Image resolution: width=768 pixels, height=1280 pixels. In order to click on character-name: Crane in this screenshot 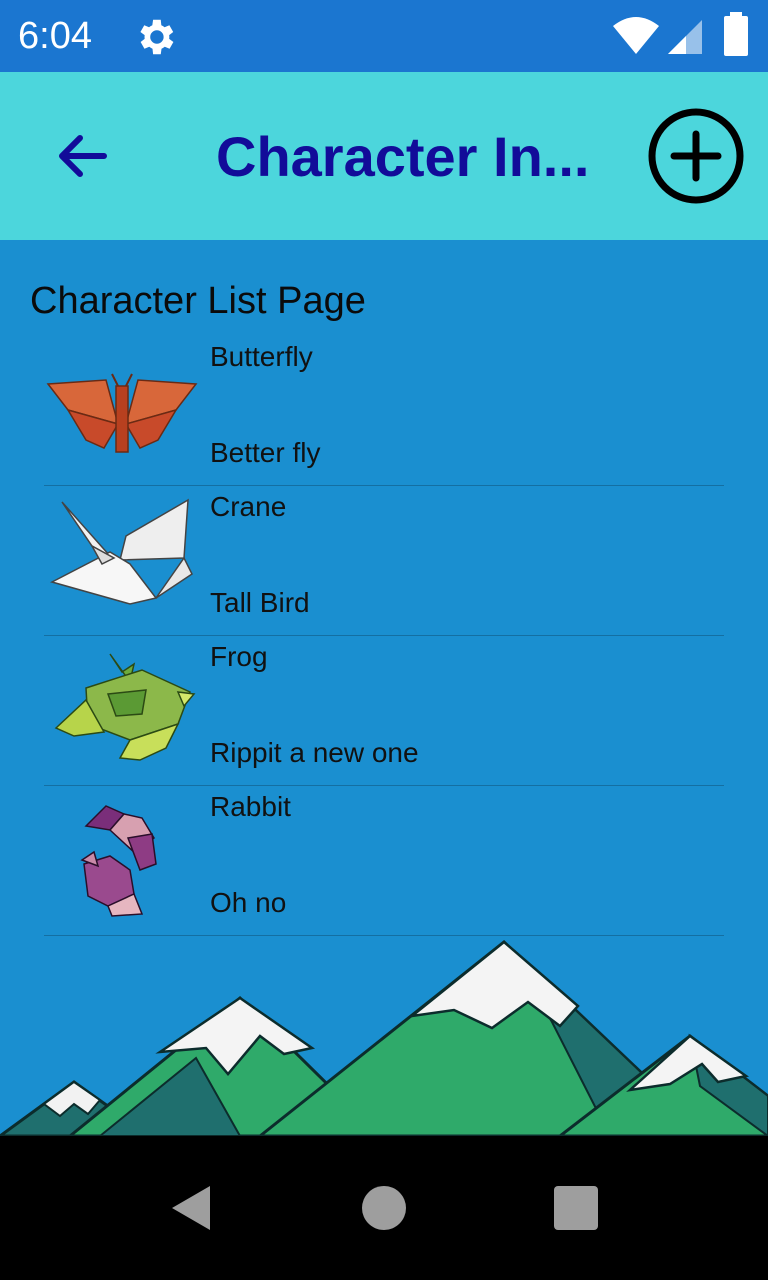, I will do `click(248, 506)`.